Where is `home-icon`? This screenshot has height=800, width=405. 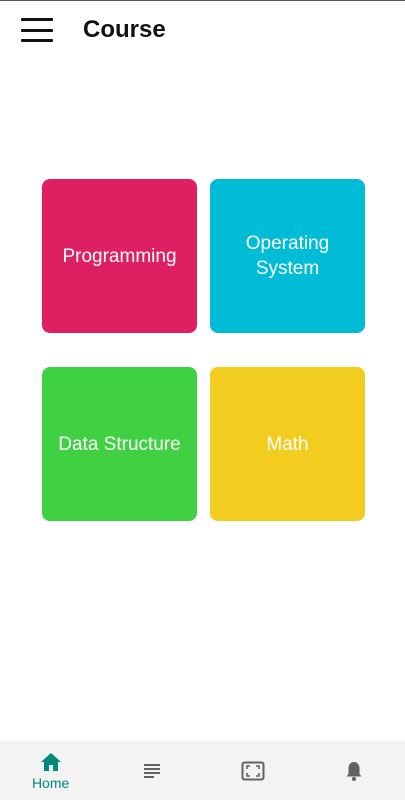 home-icon is located at coordinates (51, 762).